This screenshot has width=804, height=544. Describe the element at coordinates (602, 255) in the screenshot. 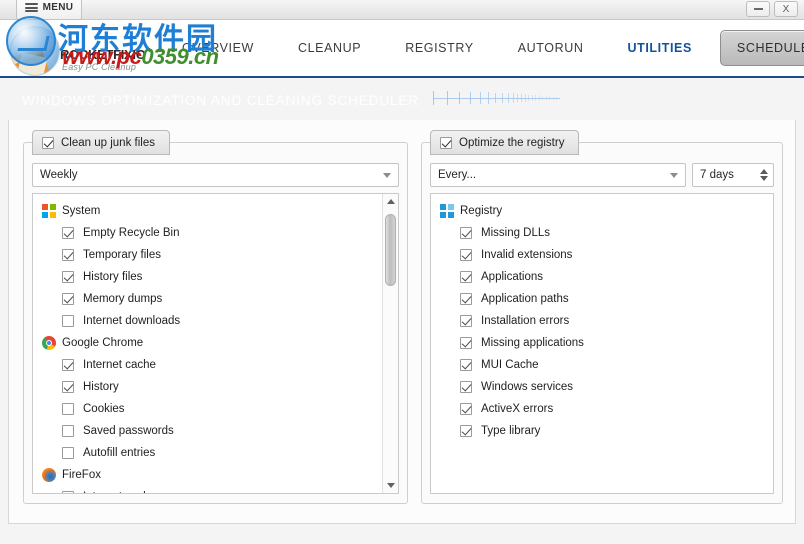

I see `list-item: Invalid extensions` at that location.